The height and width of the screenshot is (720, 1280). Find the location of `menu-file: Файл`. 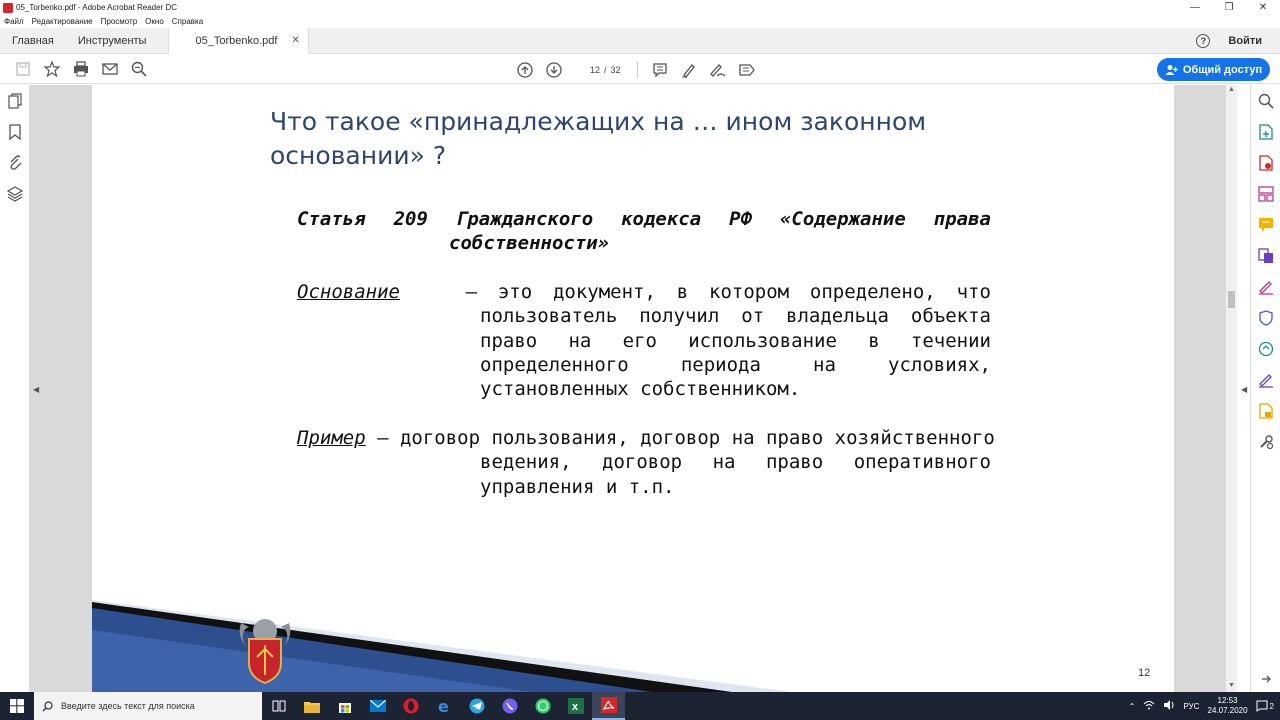

menu-file: Файл is located at coordinates (14, 21).